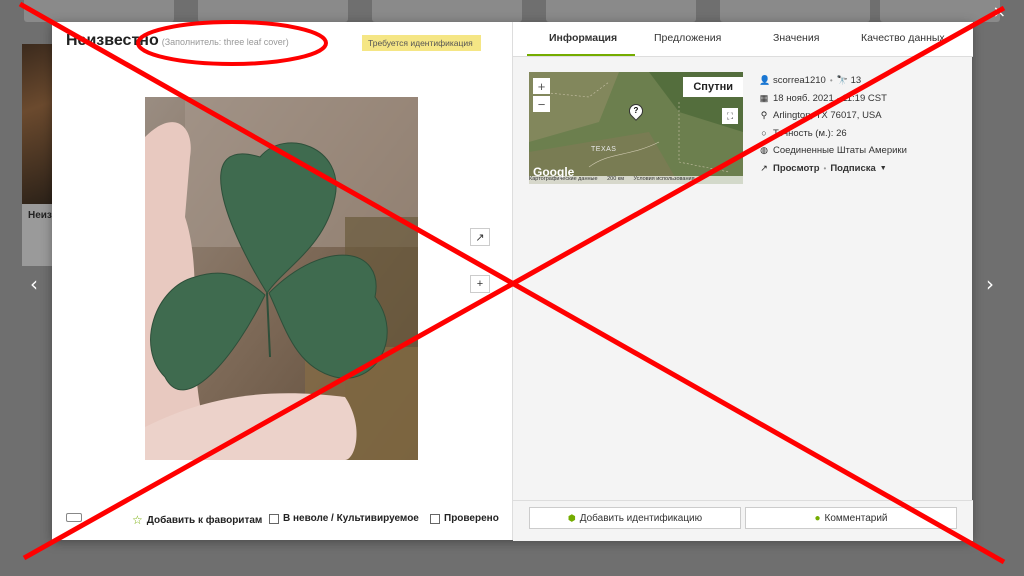 This screenshot has height=576, width=1024. I want to click on favorite-toggle: ☆ Добавить к фаворитам, so click(197, 520).